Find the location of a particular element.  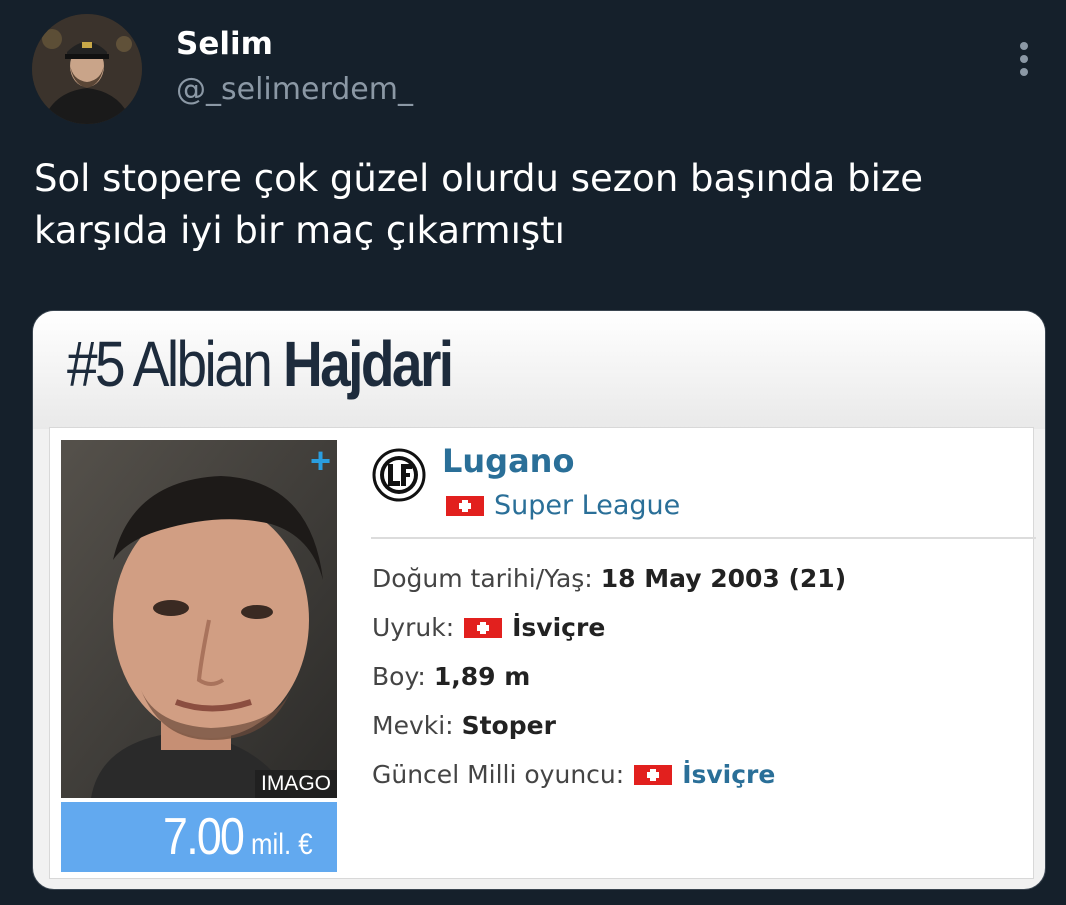

league-name-link: Super League is located at coordinates (587, 505).